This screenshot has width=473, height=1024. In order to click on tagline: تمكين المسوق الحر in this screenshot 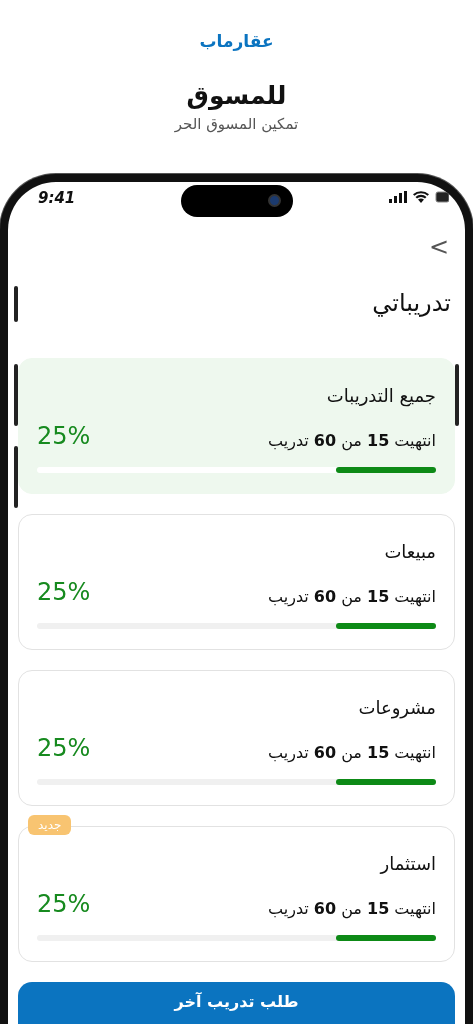, I will do `click(236, 124)`.